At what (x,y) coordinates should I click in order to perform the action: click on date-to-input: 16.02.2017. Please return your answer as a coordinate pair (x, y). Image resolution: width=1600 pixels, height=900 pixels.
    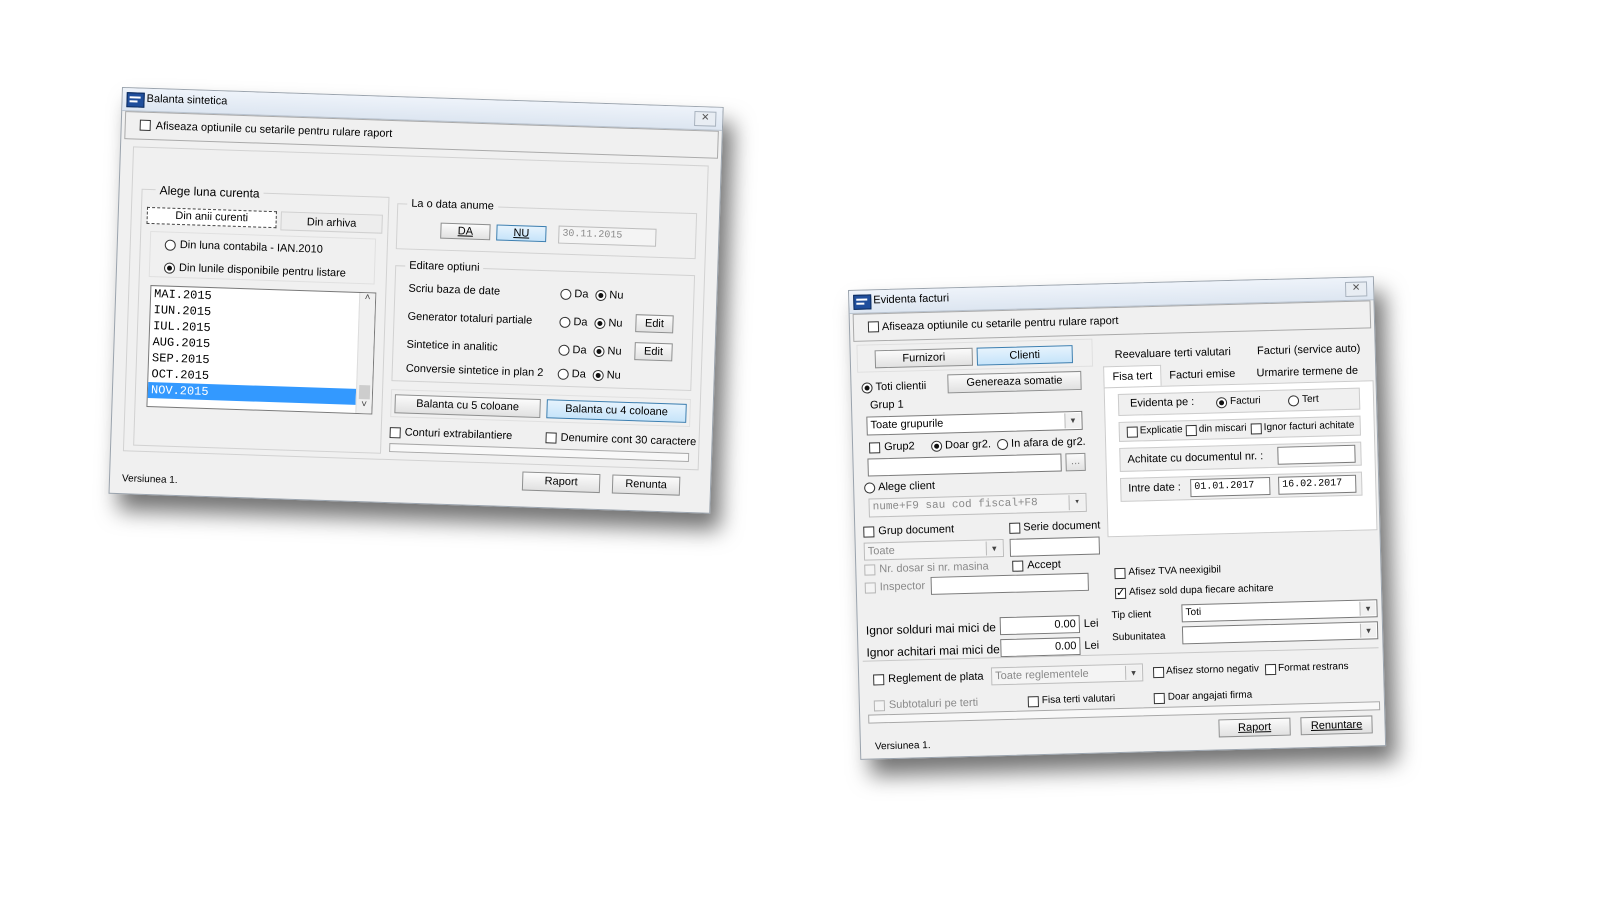
    Looking at the image, I should click on (1317, 484).